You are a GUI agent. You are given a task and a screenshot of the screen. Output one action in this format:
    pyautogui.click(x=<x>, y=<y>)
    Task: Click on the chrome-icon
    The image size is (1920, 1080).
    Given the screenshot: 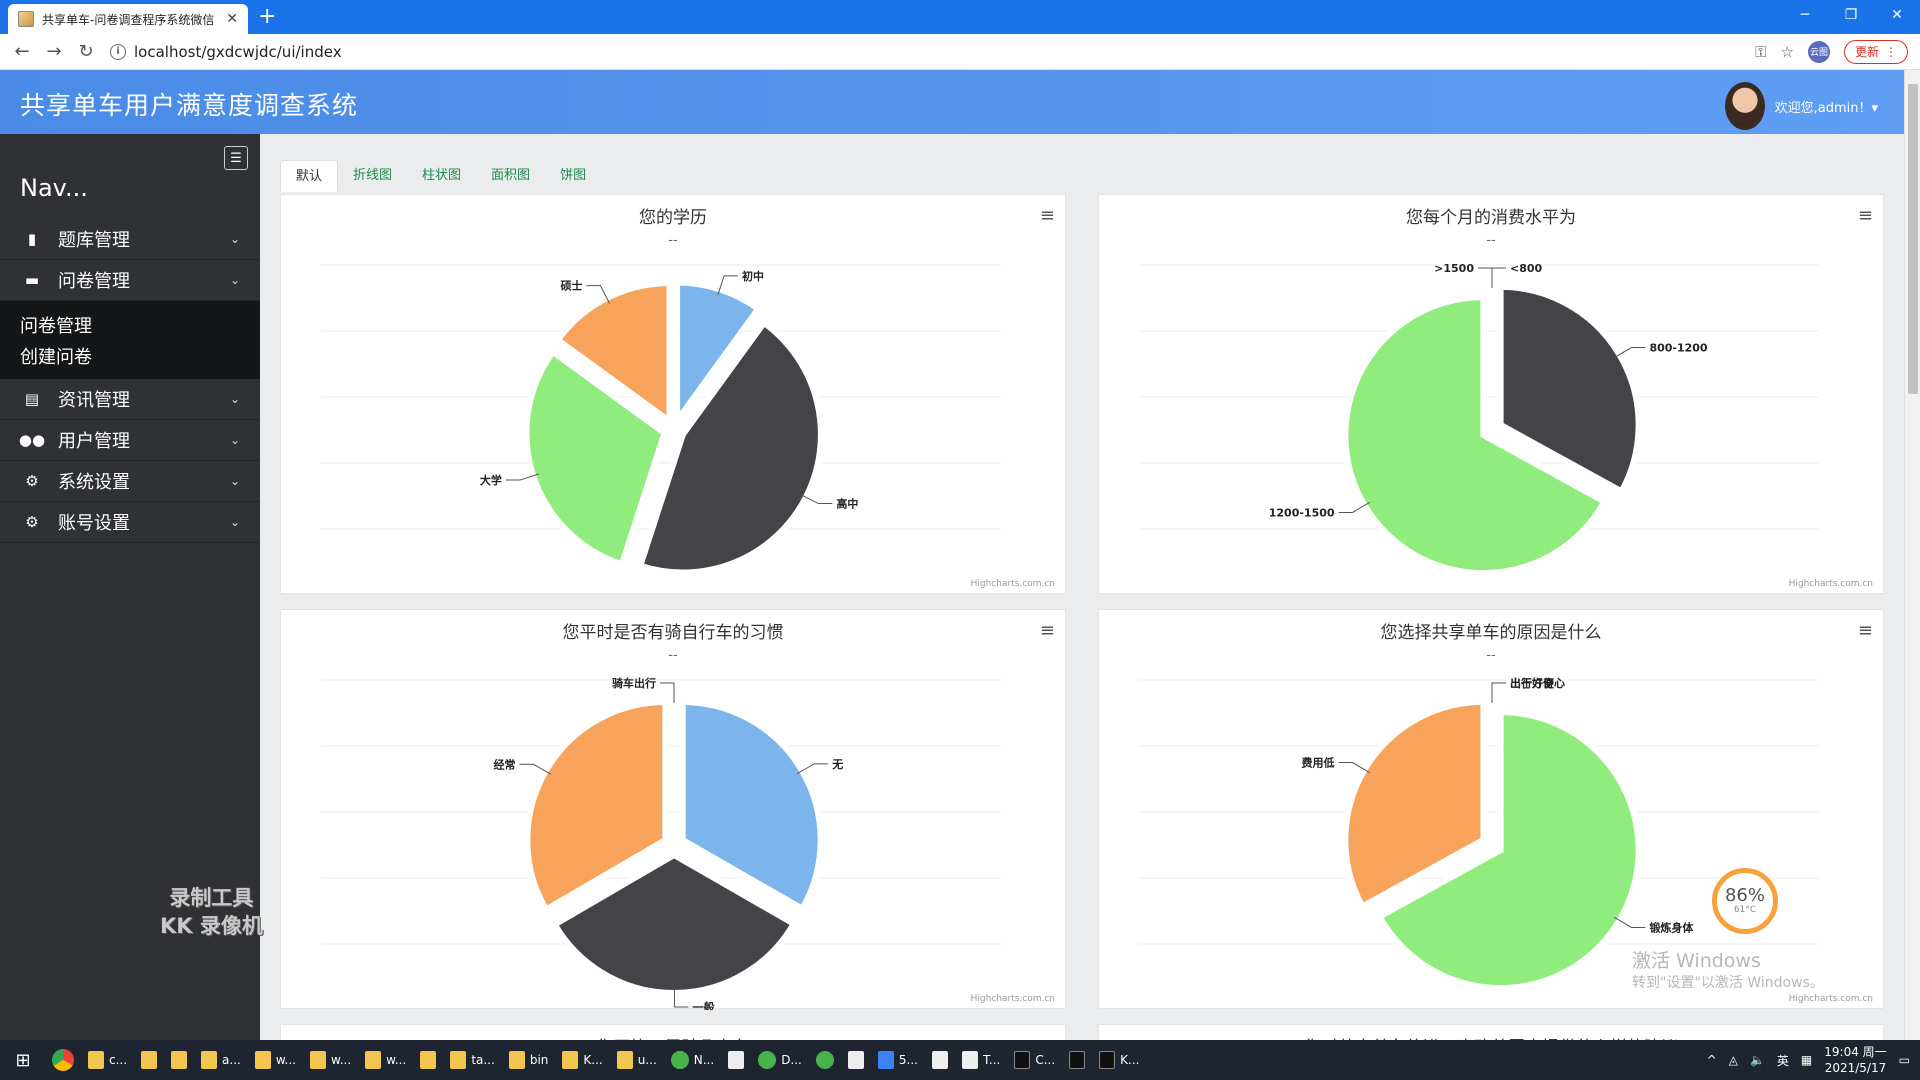 What is the action you would take?
    pyautogui.click(x=63, y=1060)
    